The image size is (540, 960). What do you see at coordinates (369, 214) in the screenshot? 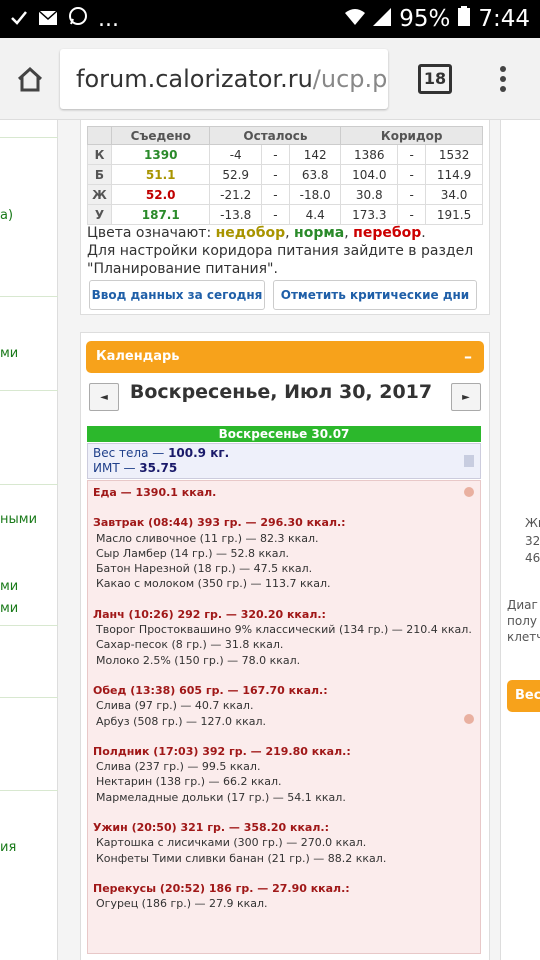
I see `corridor-min: 173.3` at bounding box center [369, 214].